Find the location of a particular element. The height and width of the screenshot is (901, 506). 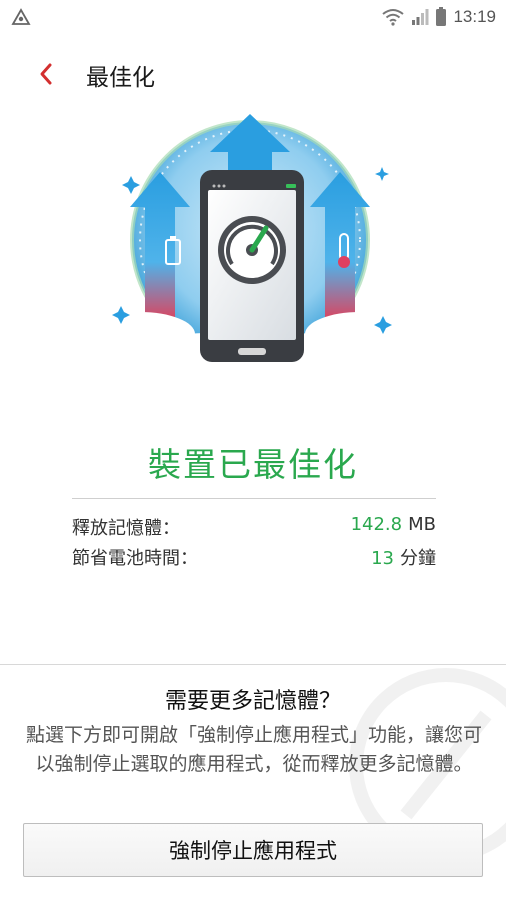

promo-title: 需要更多記憶體？ is located at coordinates (252, 701).